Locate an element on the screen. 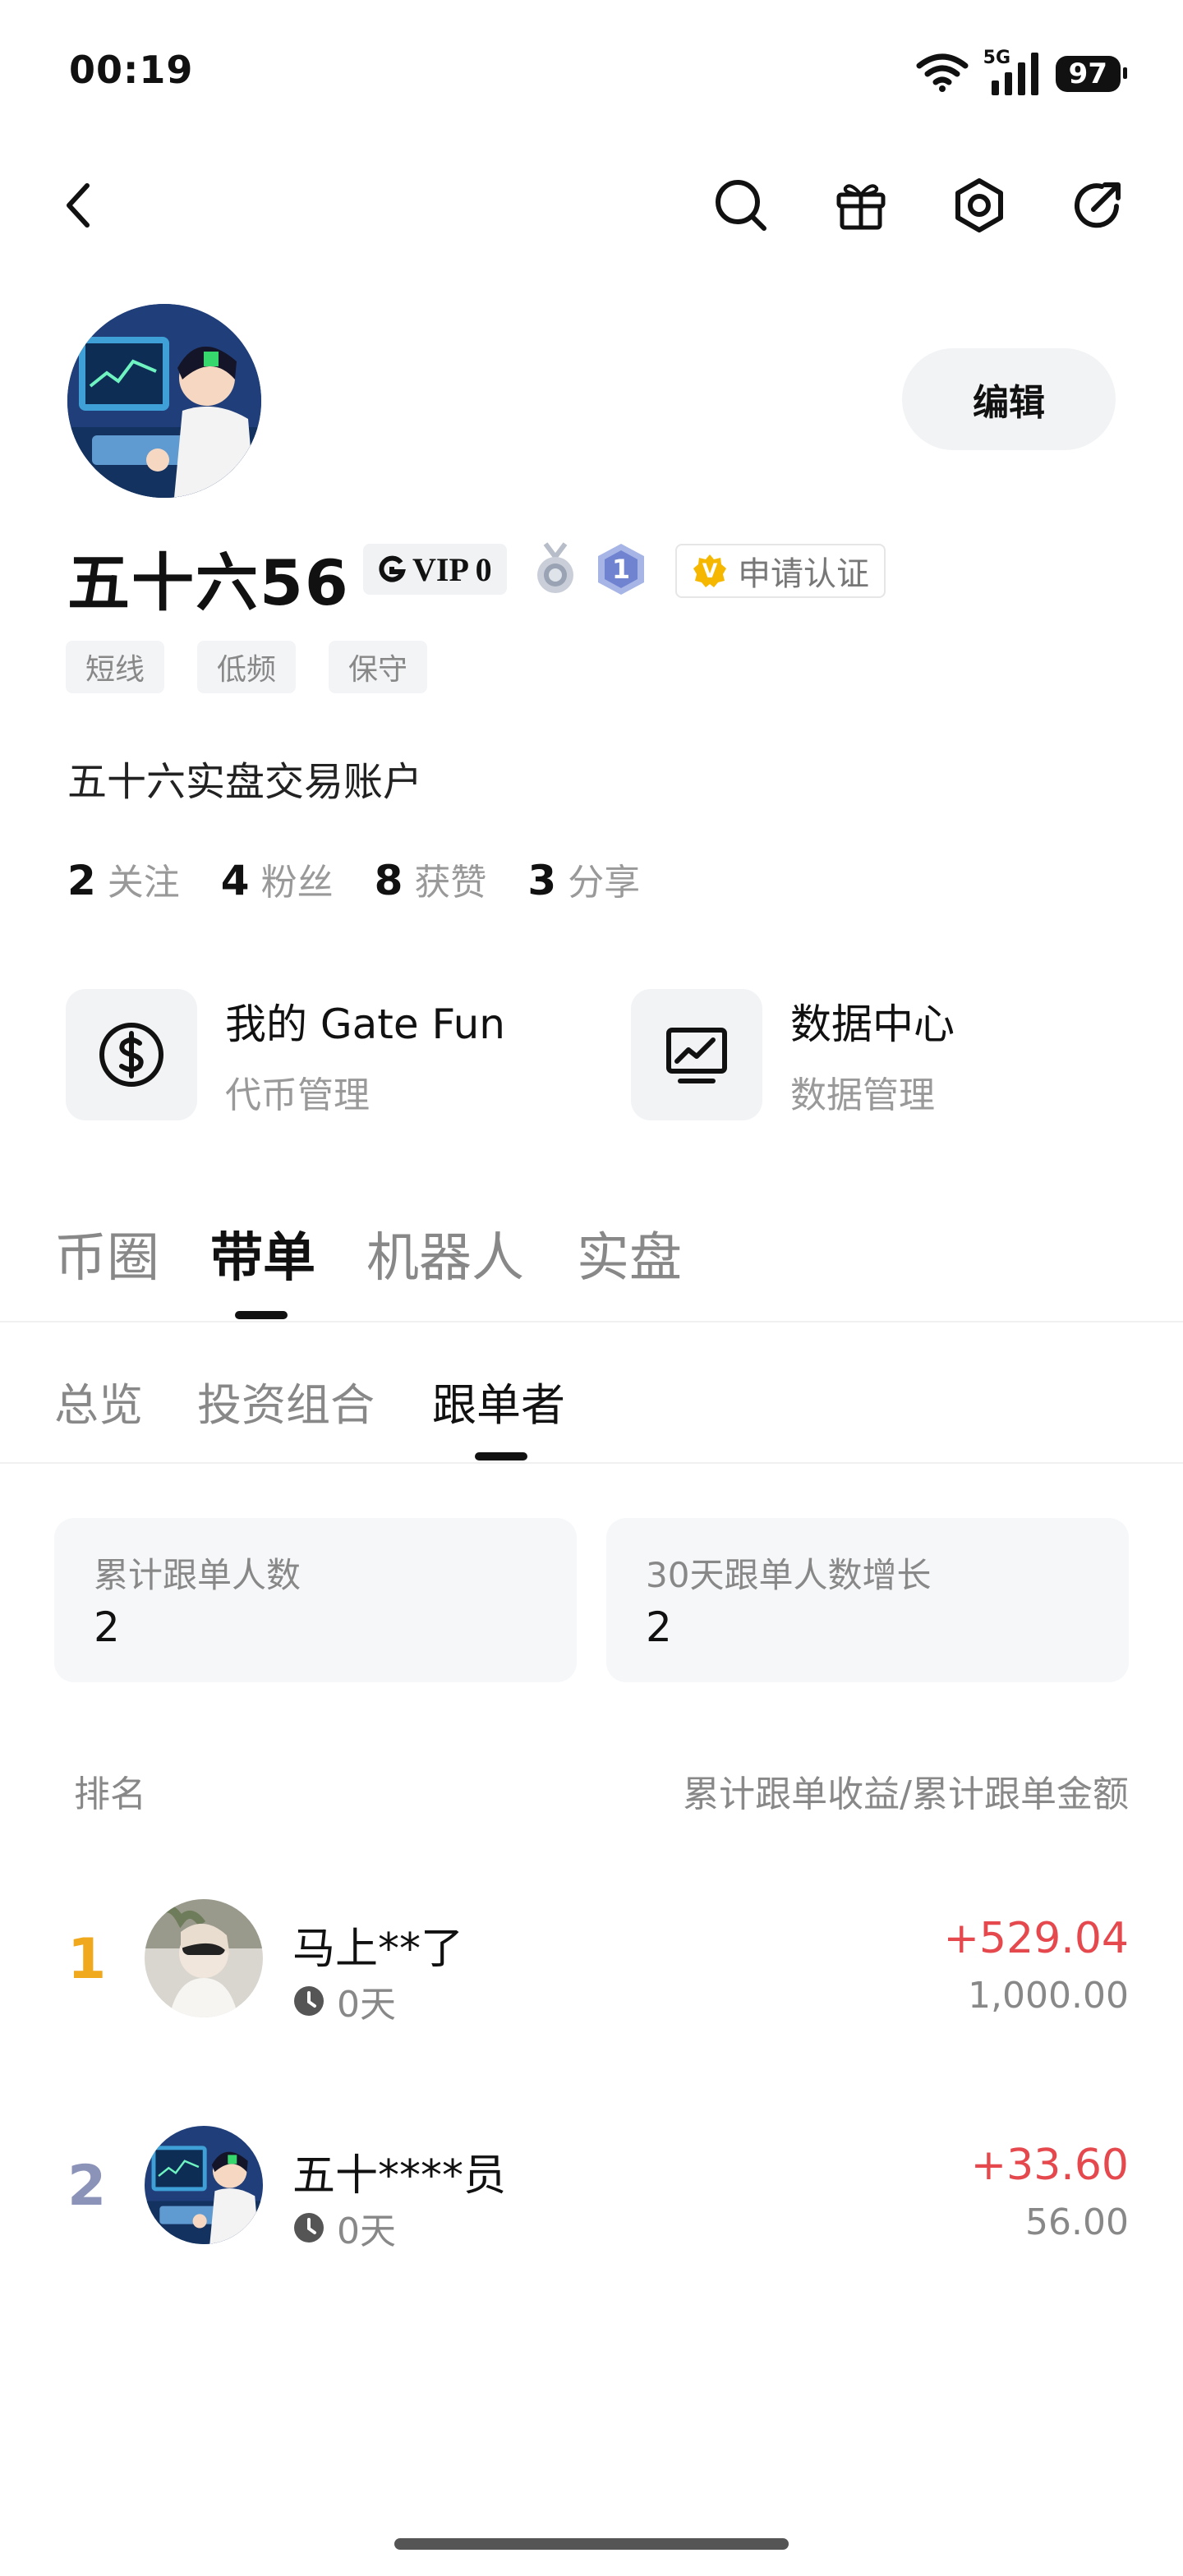  settings-button is located at coordinates (979, 205).